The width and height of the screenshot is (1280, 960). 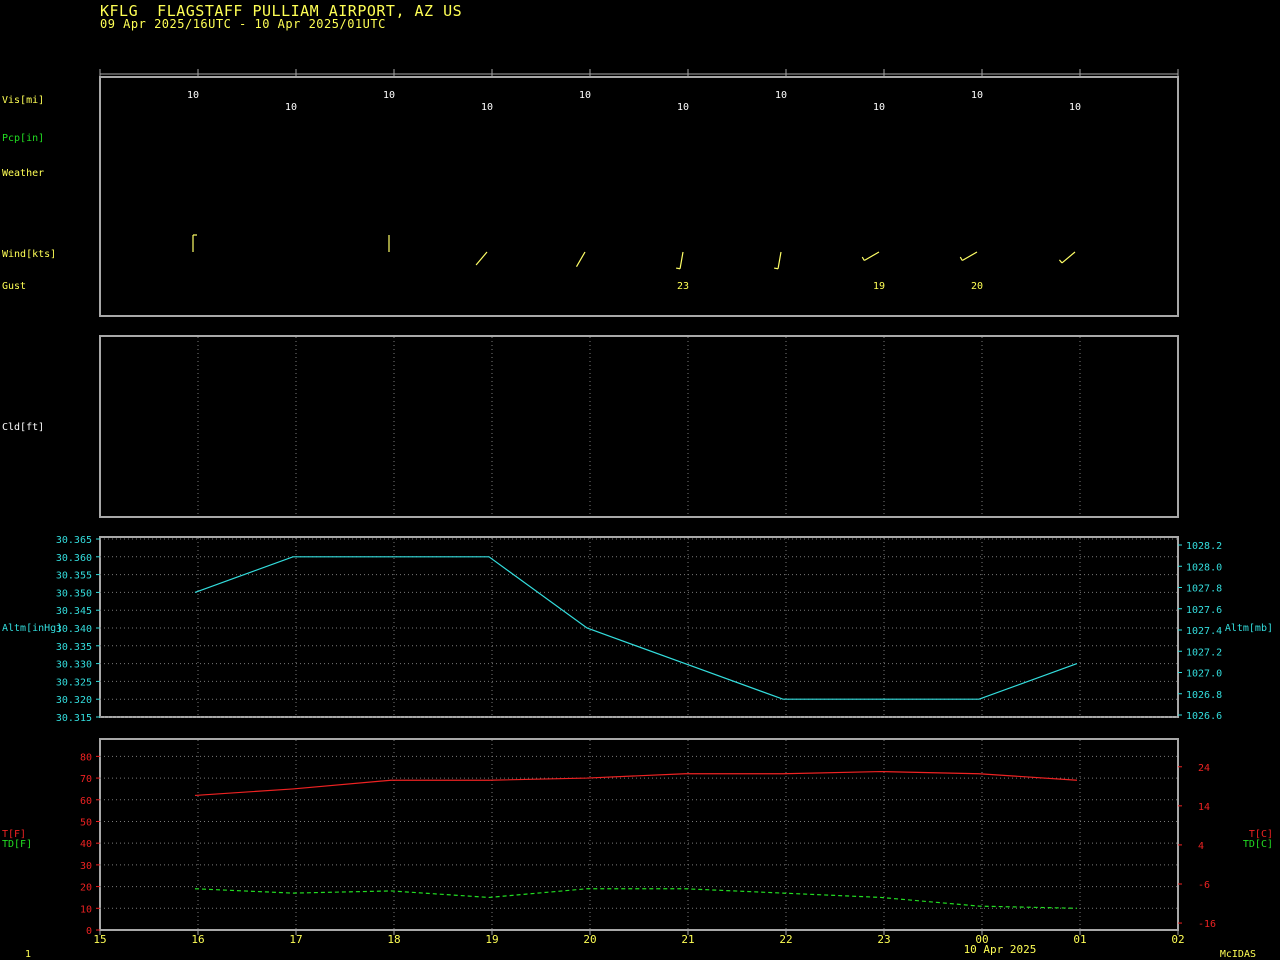 I want to click on temperature-right-tick-label: 24, so click(x=1204, y=768).